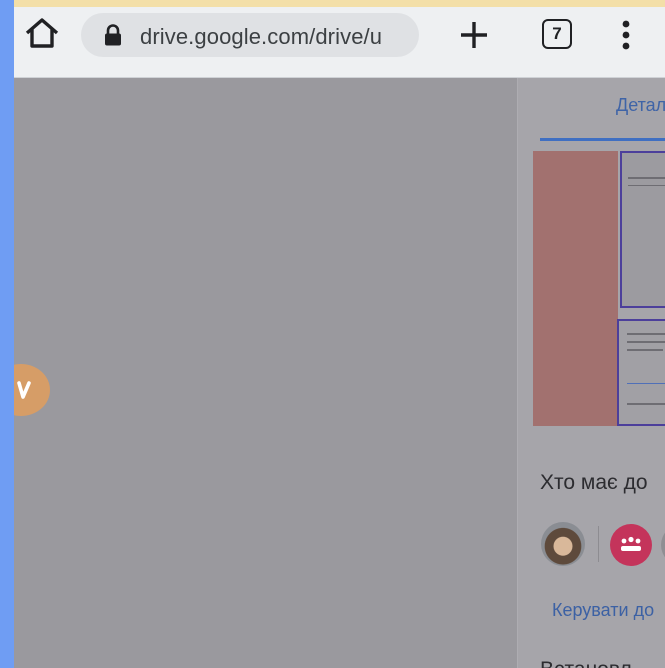 The height and width of the screenshot is (668, 665). Describe the element at coordinates (332, 3) in the screenshot. I see `top-highlight-strip` at that location.